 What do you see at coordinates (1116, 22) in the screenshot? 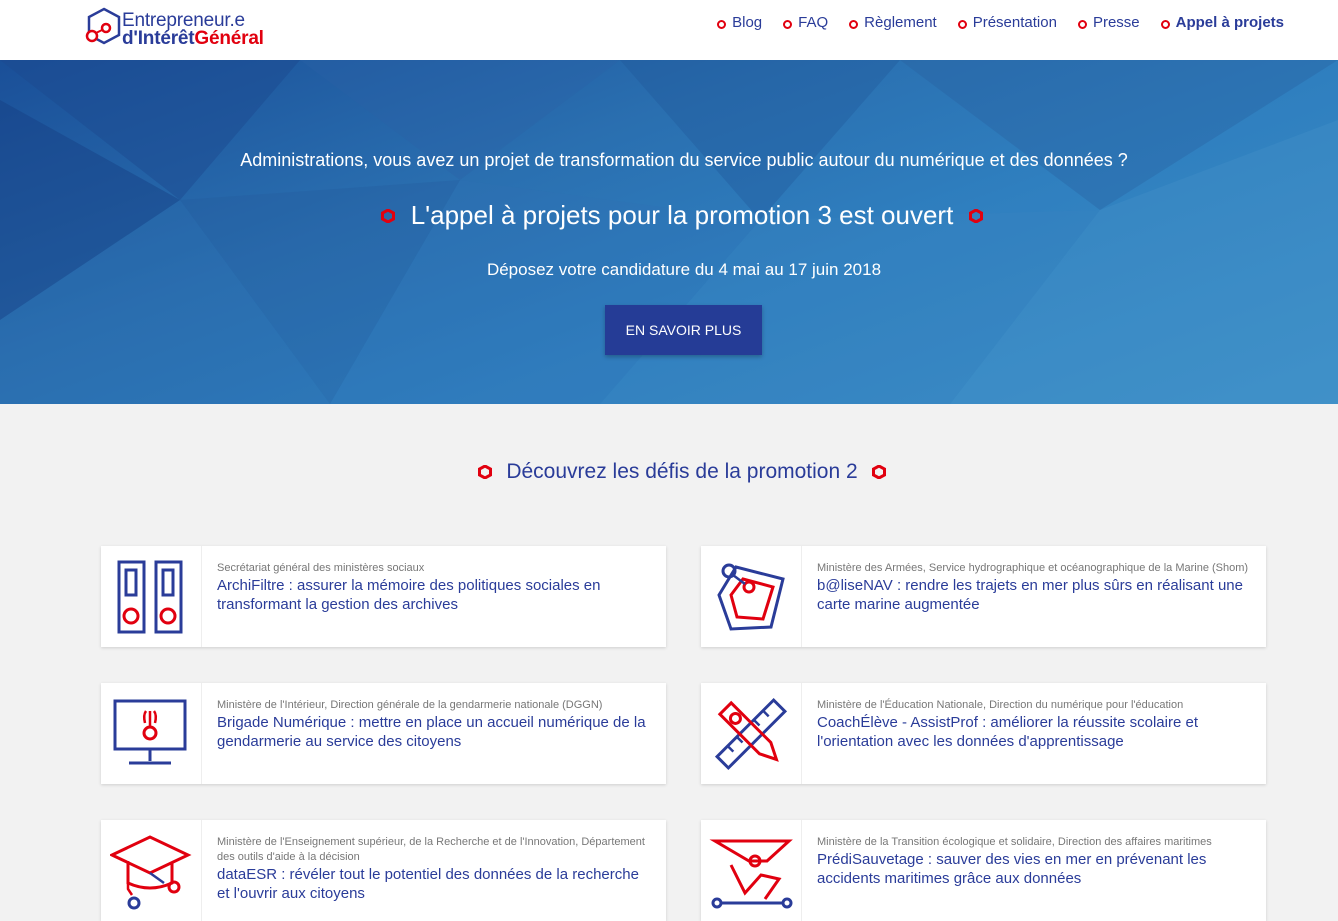
I see `nav-label: Presse` at bounding box center [1116, 22].